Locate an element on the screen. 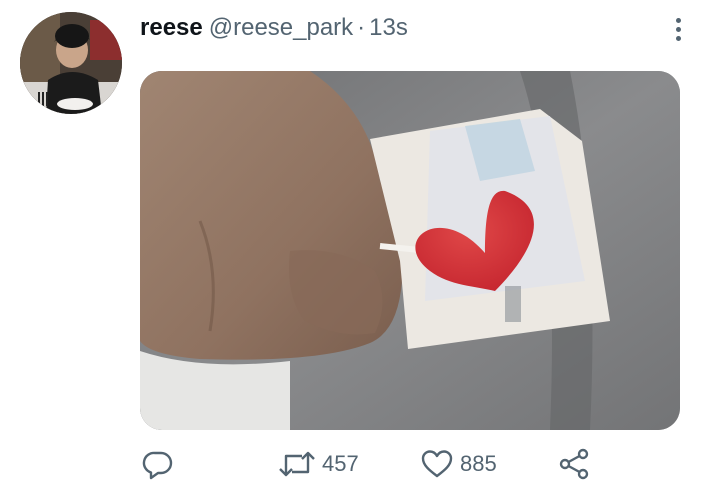 The height and width of the screenshot is (494, 720). avatar-photo is located at coordinates (71, 63).